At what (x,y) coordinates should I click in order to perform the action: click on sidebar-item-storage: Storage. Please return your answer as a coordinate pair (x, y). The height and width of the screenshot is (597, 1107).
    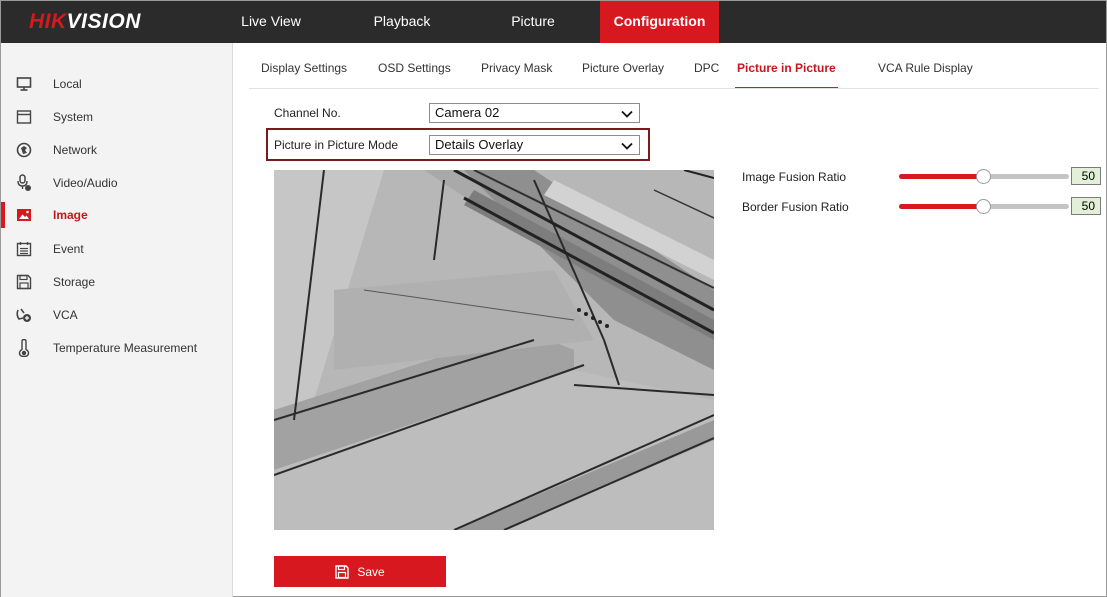
    Looking at the image, I should click on (123, 282).